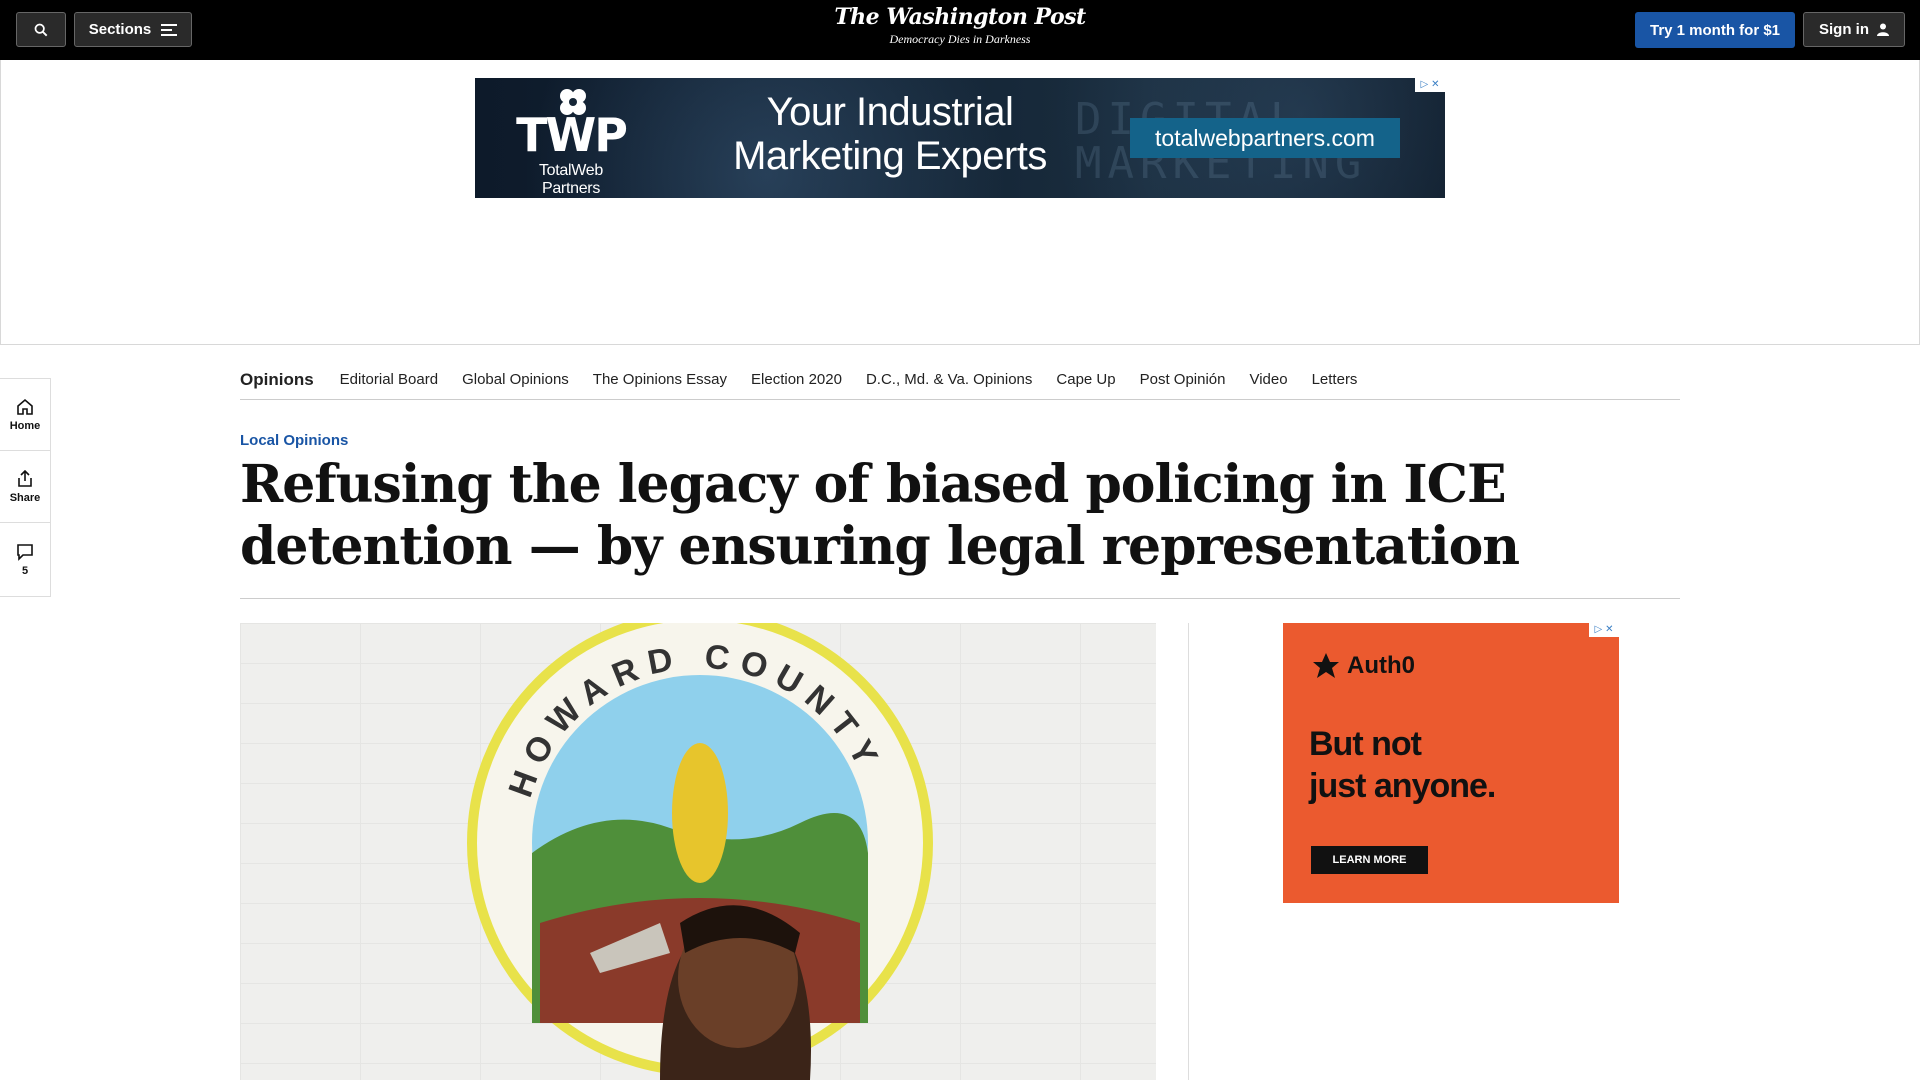  Describe the element at coordinates (960, 598) in the screenshot. I see `headline-divider` at that location.